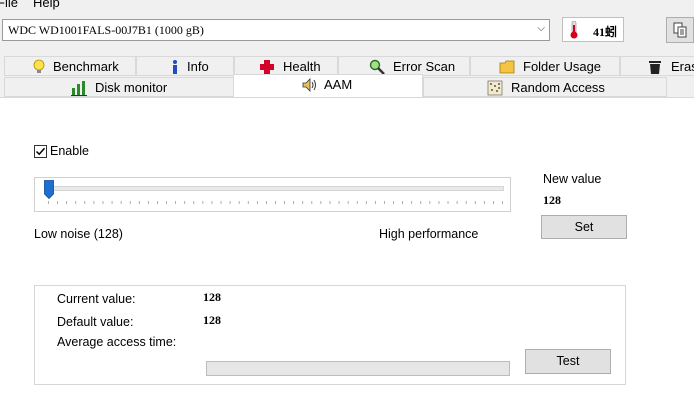 The image size is (694, 409). What do you see at coordinates (198, 66) in the screenshot?
I see `tab-label: Info` at bounding box center [198, 66].